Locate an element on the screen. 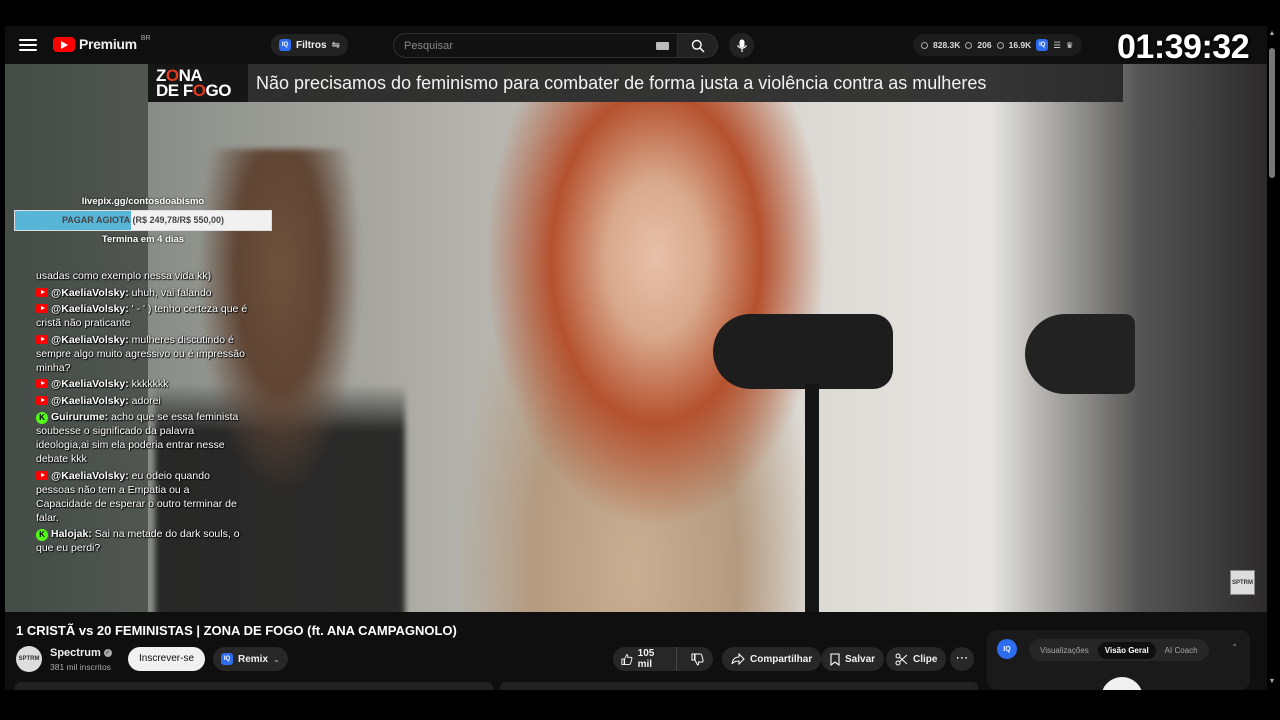 Image resolution: width=1280 pixels, height=720 pixels. list-icon: ☰ is located at coordinates (1057, 45).